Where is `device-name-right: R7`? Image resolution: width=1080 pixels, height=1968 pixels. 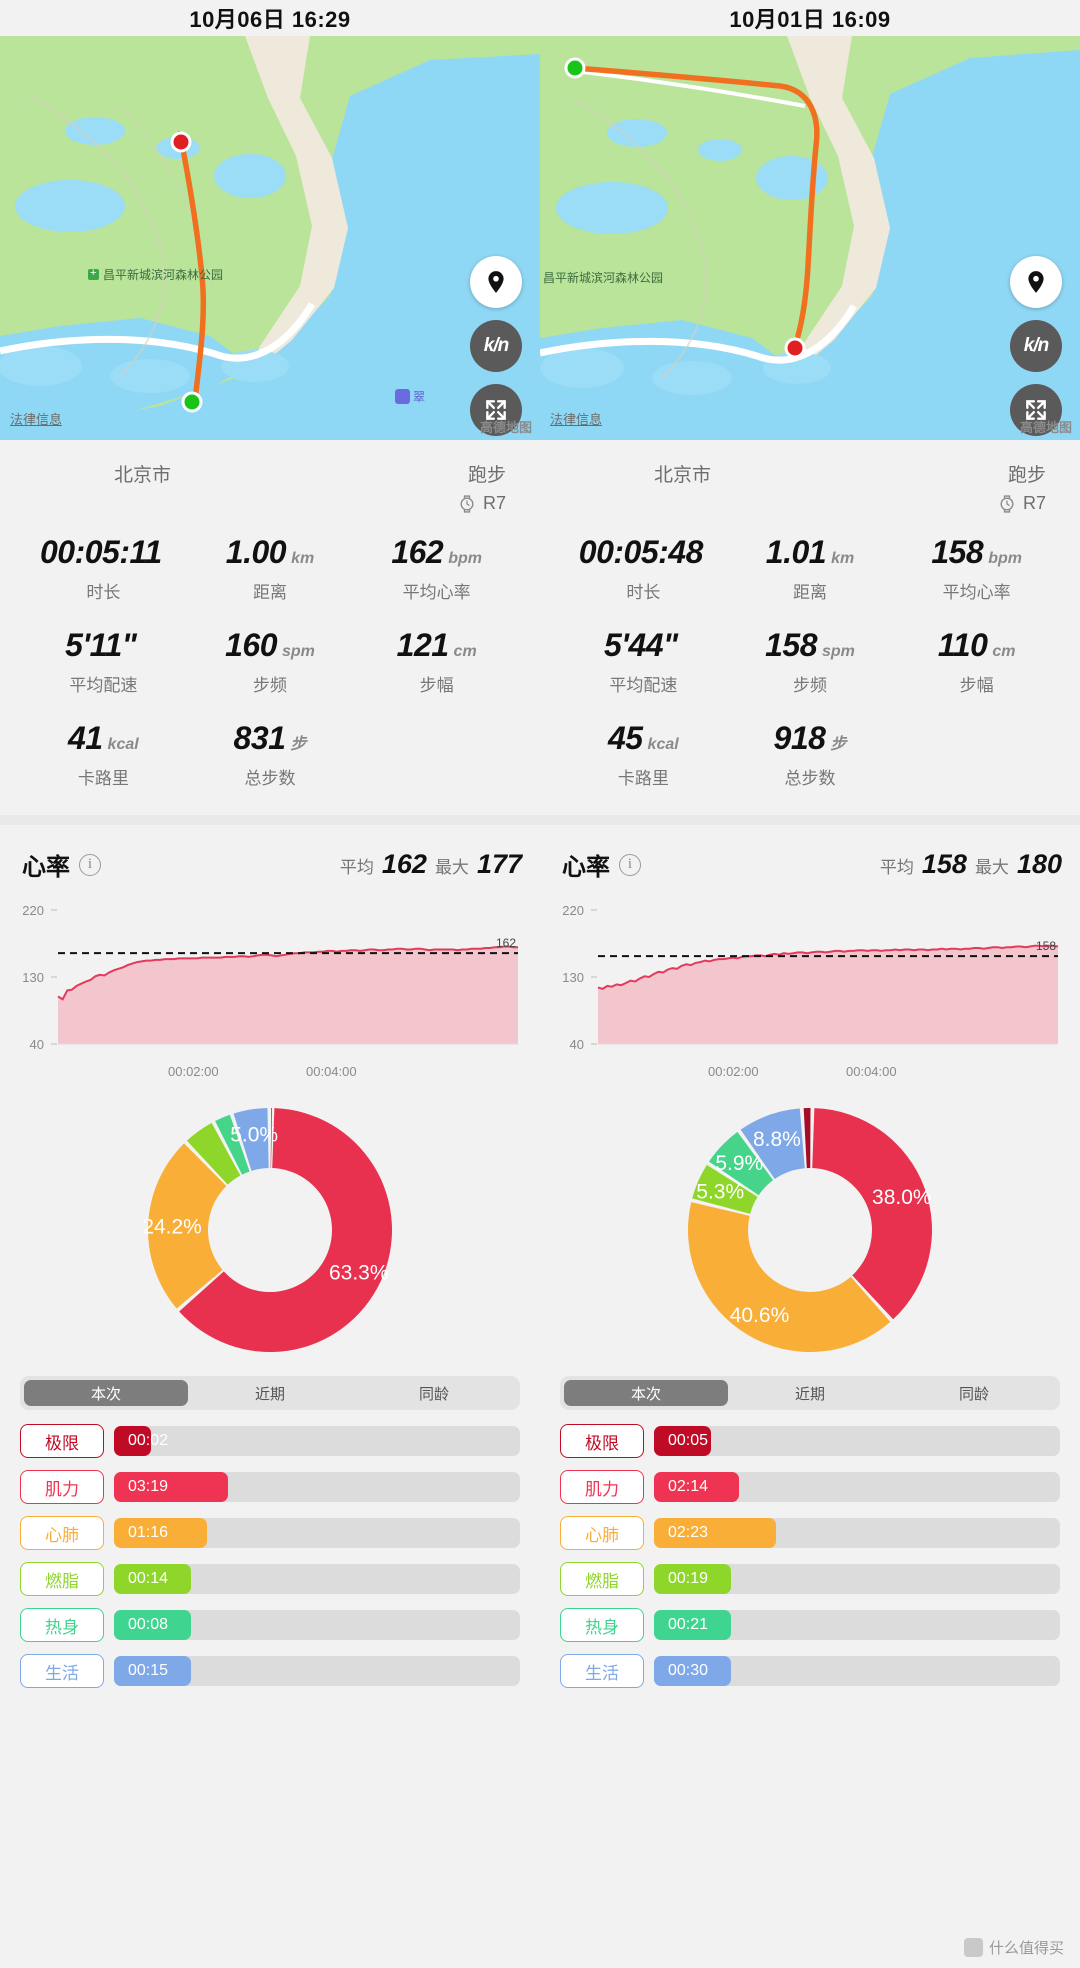 device-name-right: R7 is located at coordinates (1034, 503).